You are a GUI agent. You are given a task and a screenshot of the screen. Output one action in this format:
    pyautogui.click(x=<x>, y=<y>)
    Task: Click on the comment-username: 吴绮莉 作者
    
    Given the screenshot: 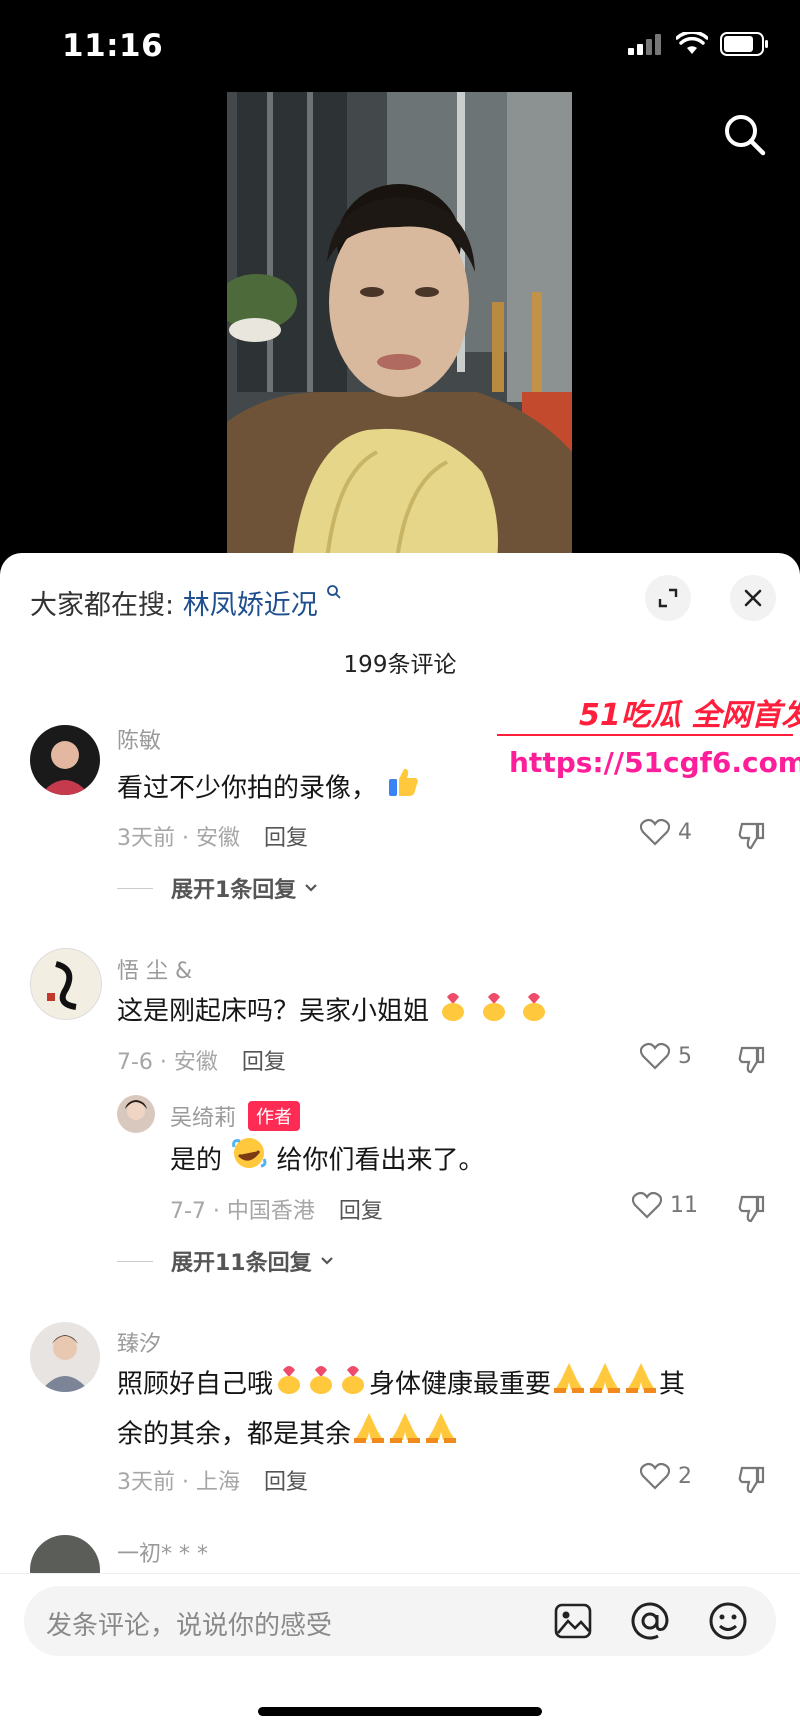 What is the action you would take?
    pyautogui.click(x=235, y=1116)
    